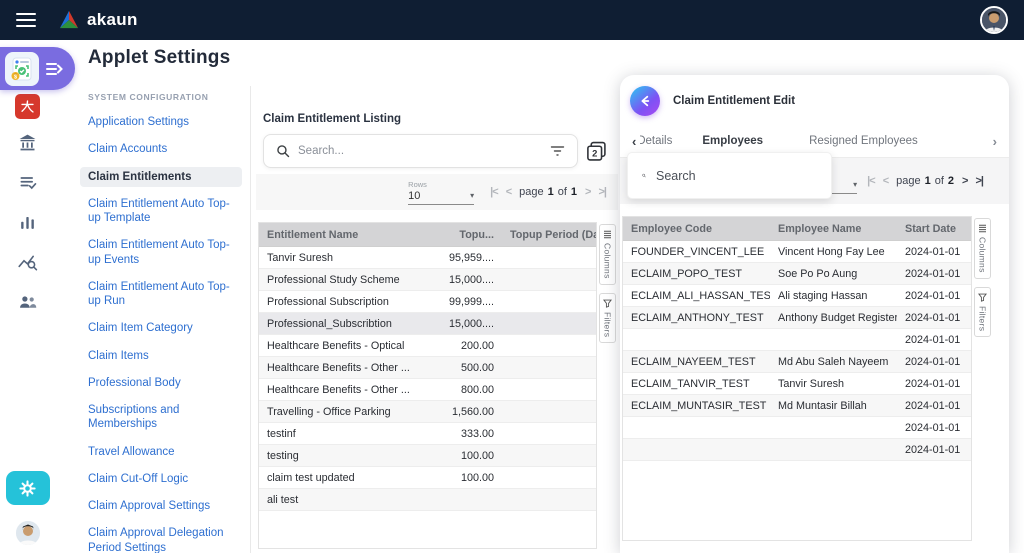  I want to click on employees-table-header: Employee Code Employee Name Start Date, so click(797, 229).